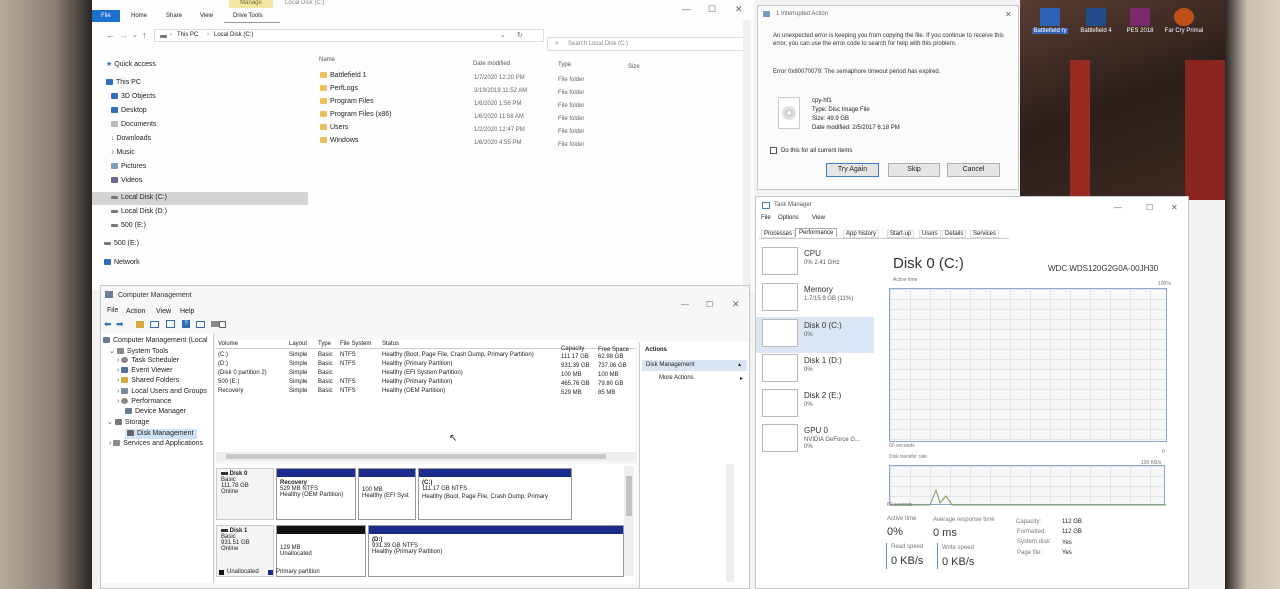 This screenshot has width=1280, height=589. I want to click on scroll-thumb, so click(629, 496).